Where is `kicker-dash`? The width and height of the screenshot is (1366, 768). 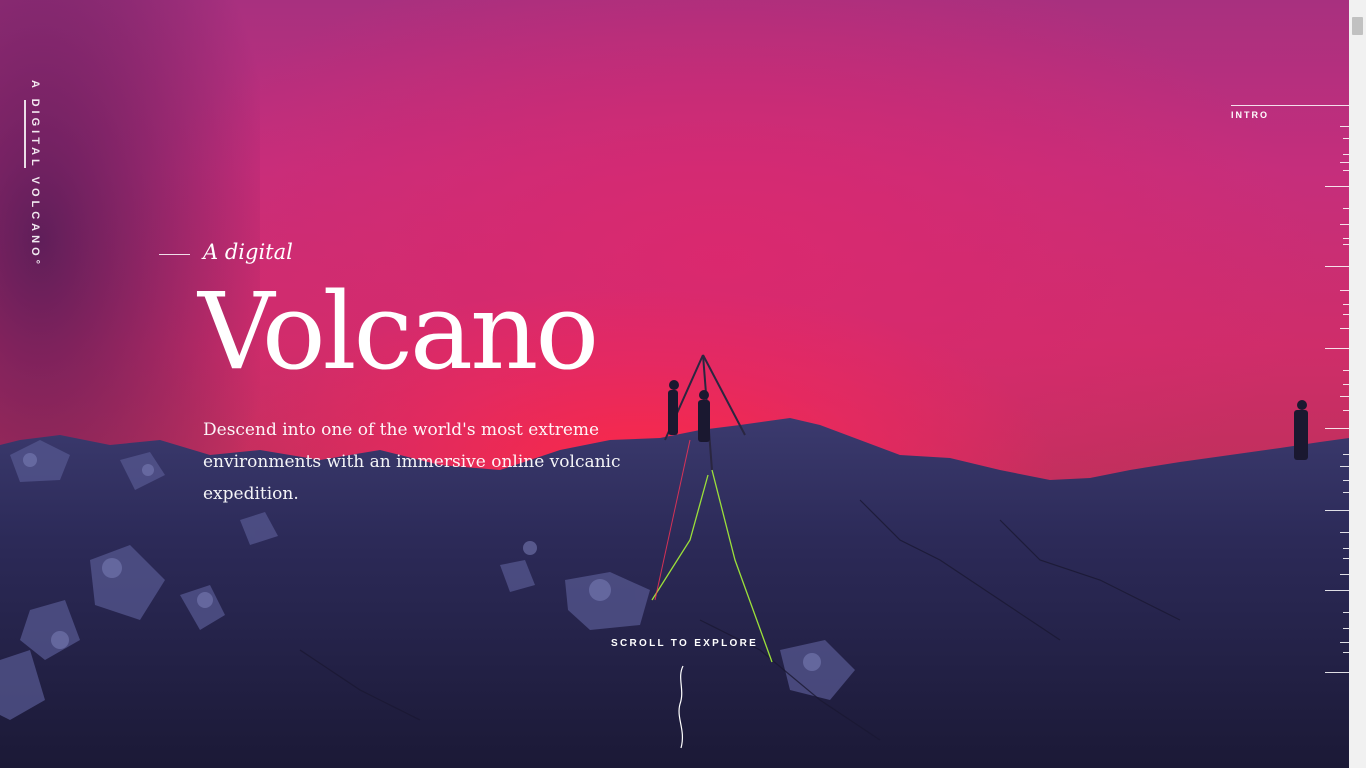 kicker-dash is located at coordinates (174, 254).